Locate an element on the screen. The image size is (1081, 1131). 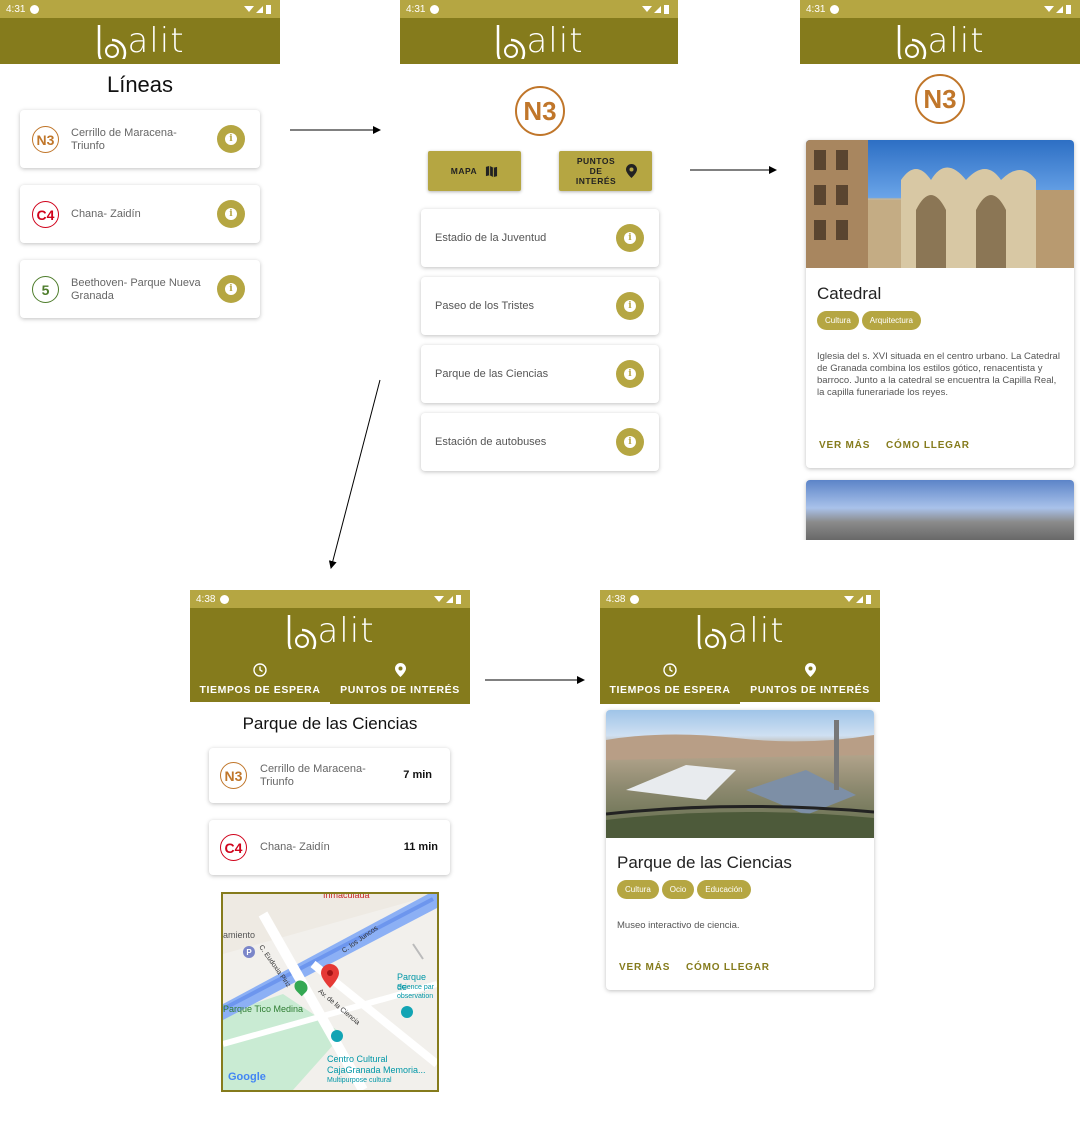
poi-card-next is located at coordinates (940, 510).